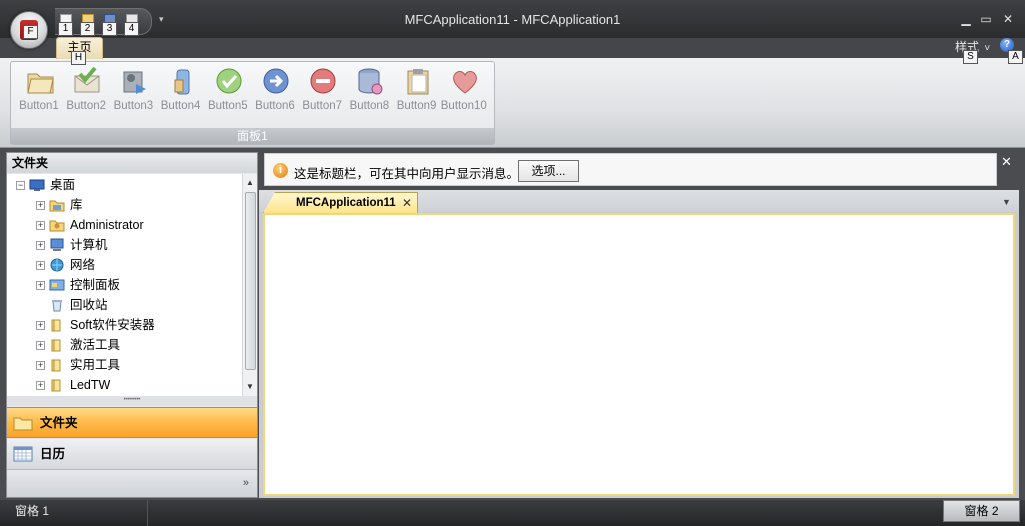  What do you see at coordinates (136, 345) in the screenshot?
I see `tree-item: + 激活工具` at bounding box center [136, 345].